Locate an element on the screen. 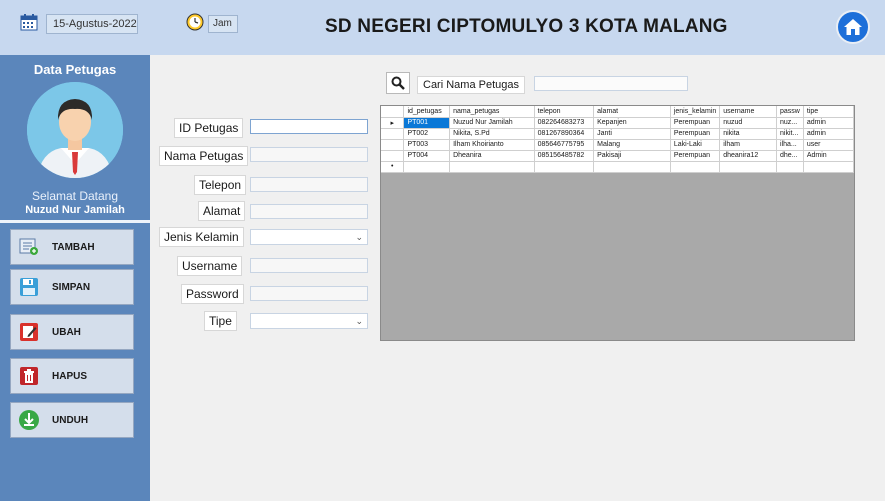  password-input is located at coordinates (309, 293).